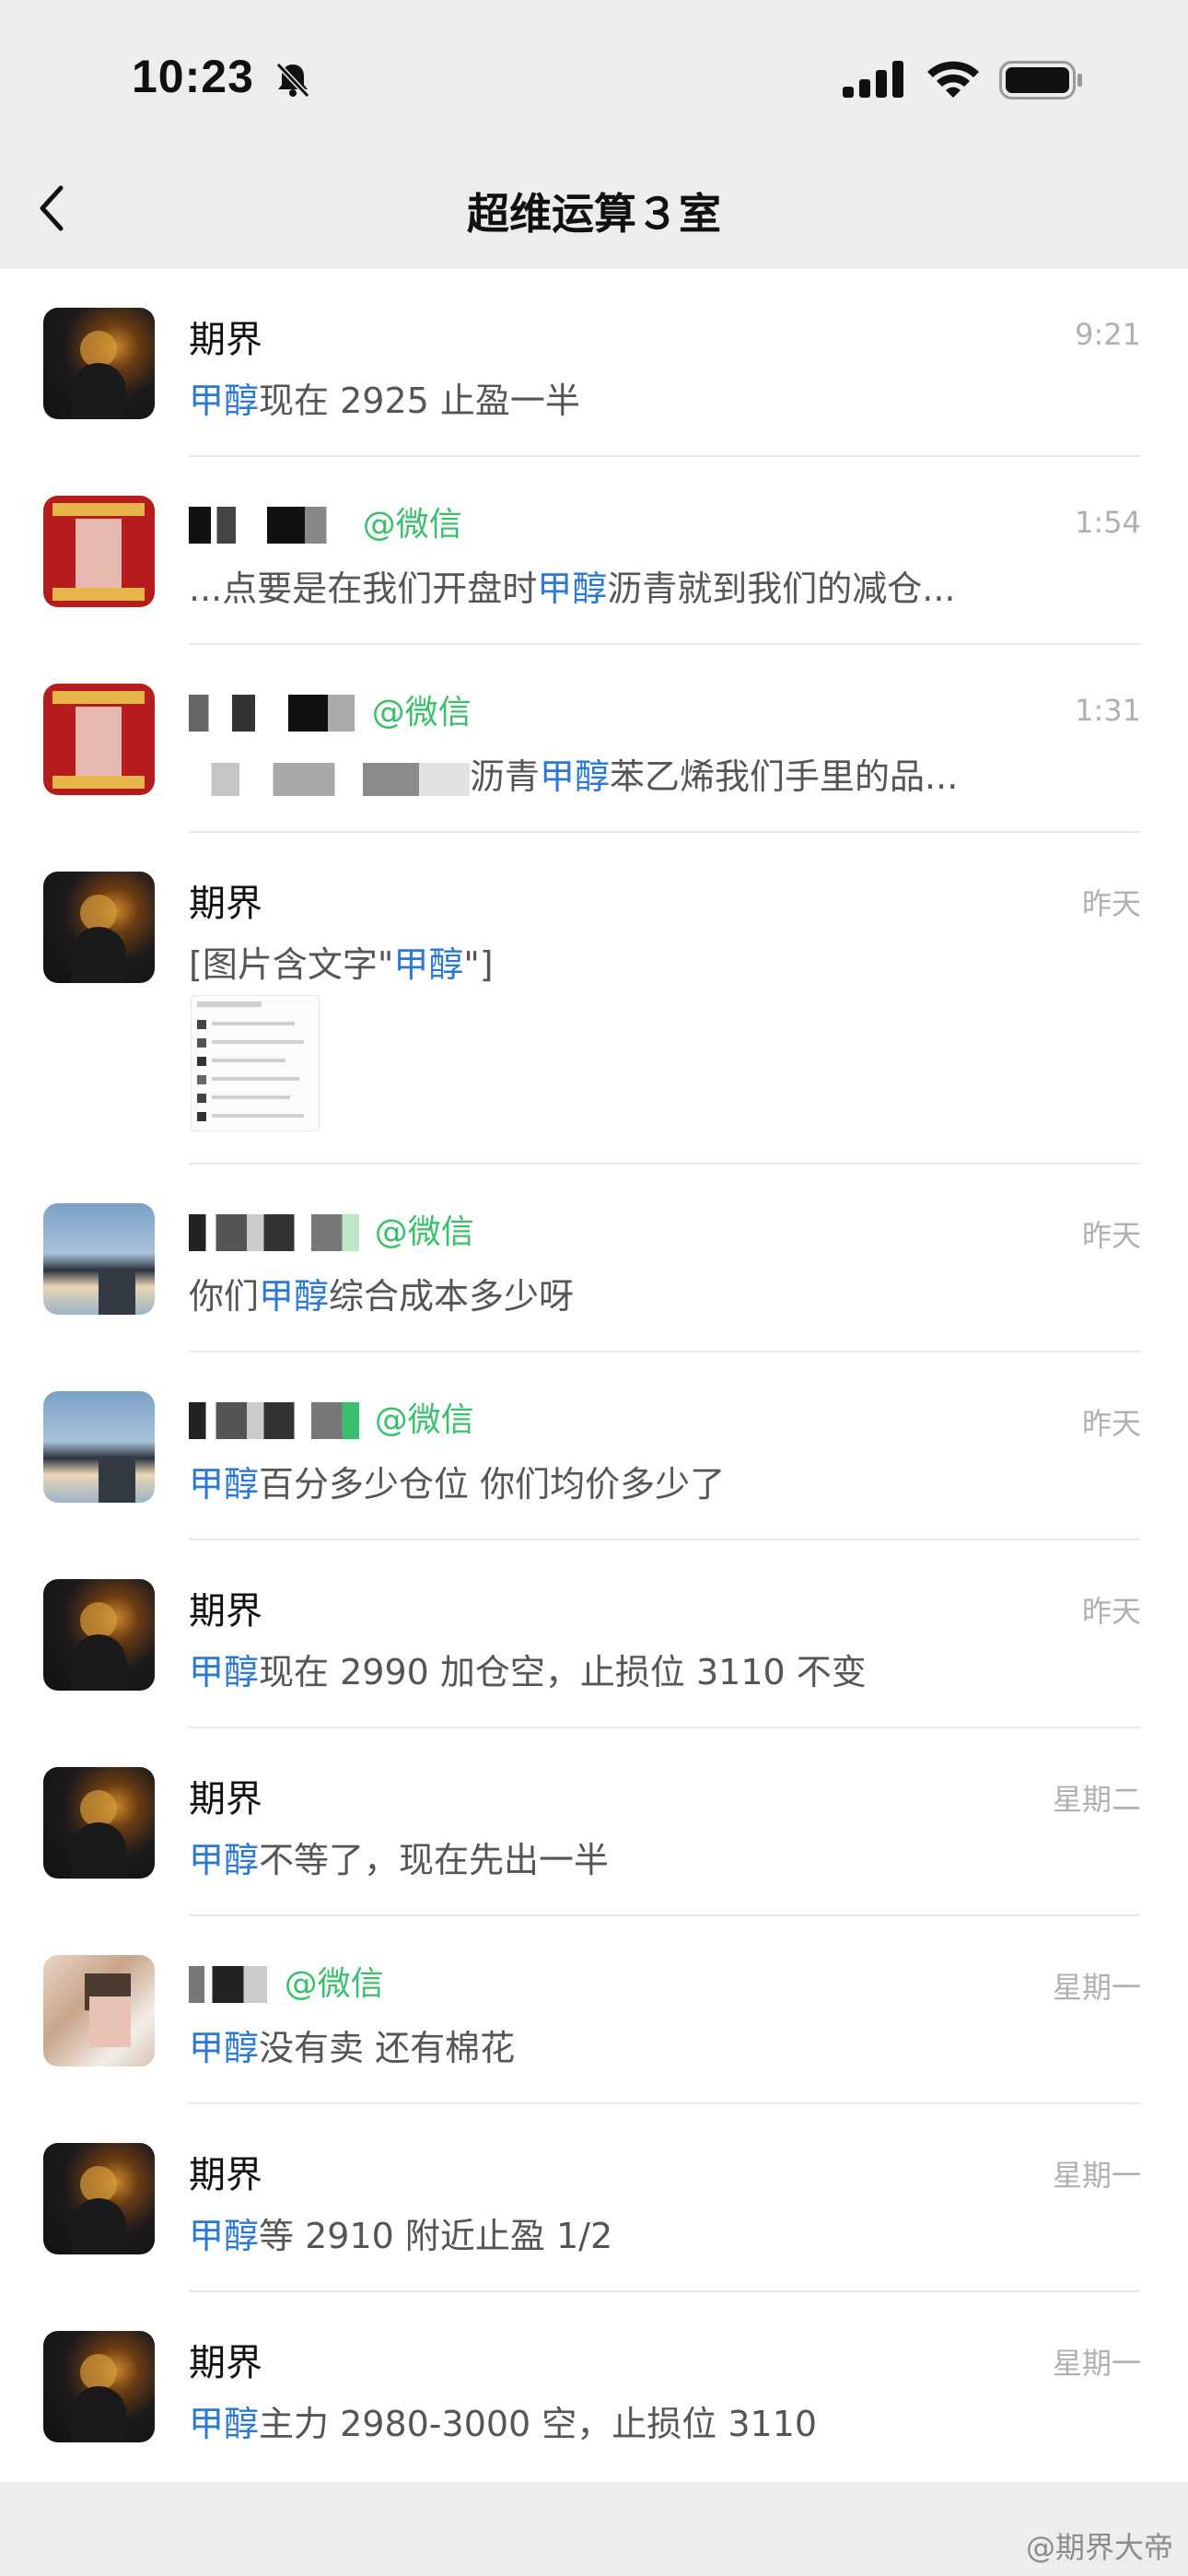 The image size is (1188, 2576). What do you see at coordinates (563, 1672) in the screenshot?
I see `snippet-text: 现在 2990 加仓空，止损位 3110 不变` at bounding box center [563, 1672].